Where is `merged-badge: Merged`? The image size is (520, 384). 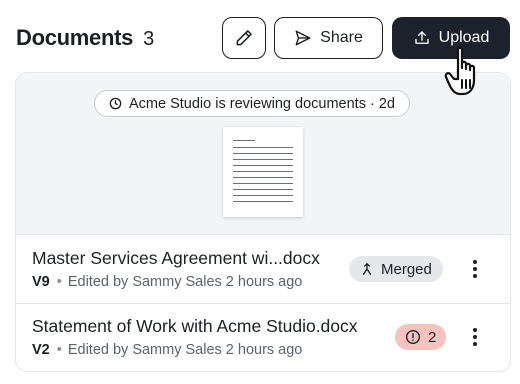 merged-badge: Merged is located at coordinates (396, 269).